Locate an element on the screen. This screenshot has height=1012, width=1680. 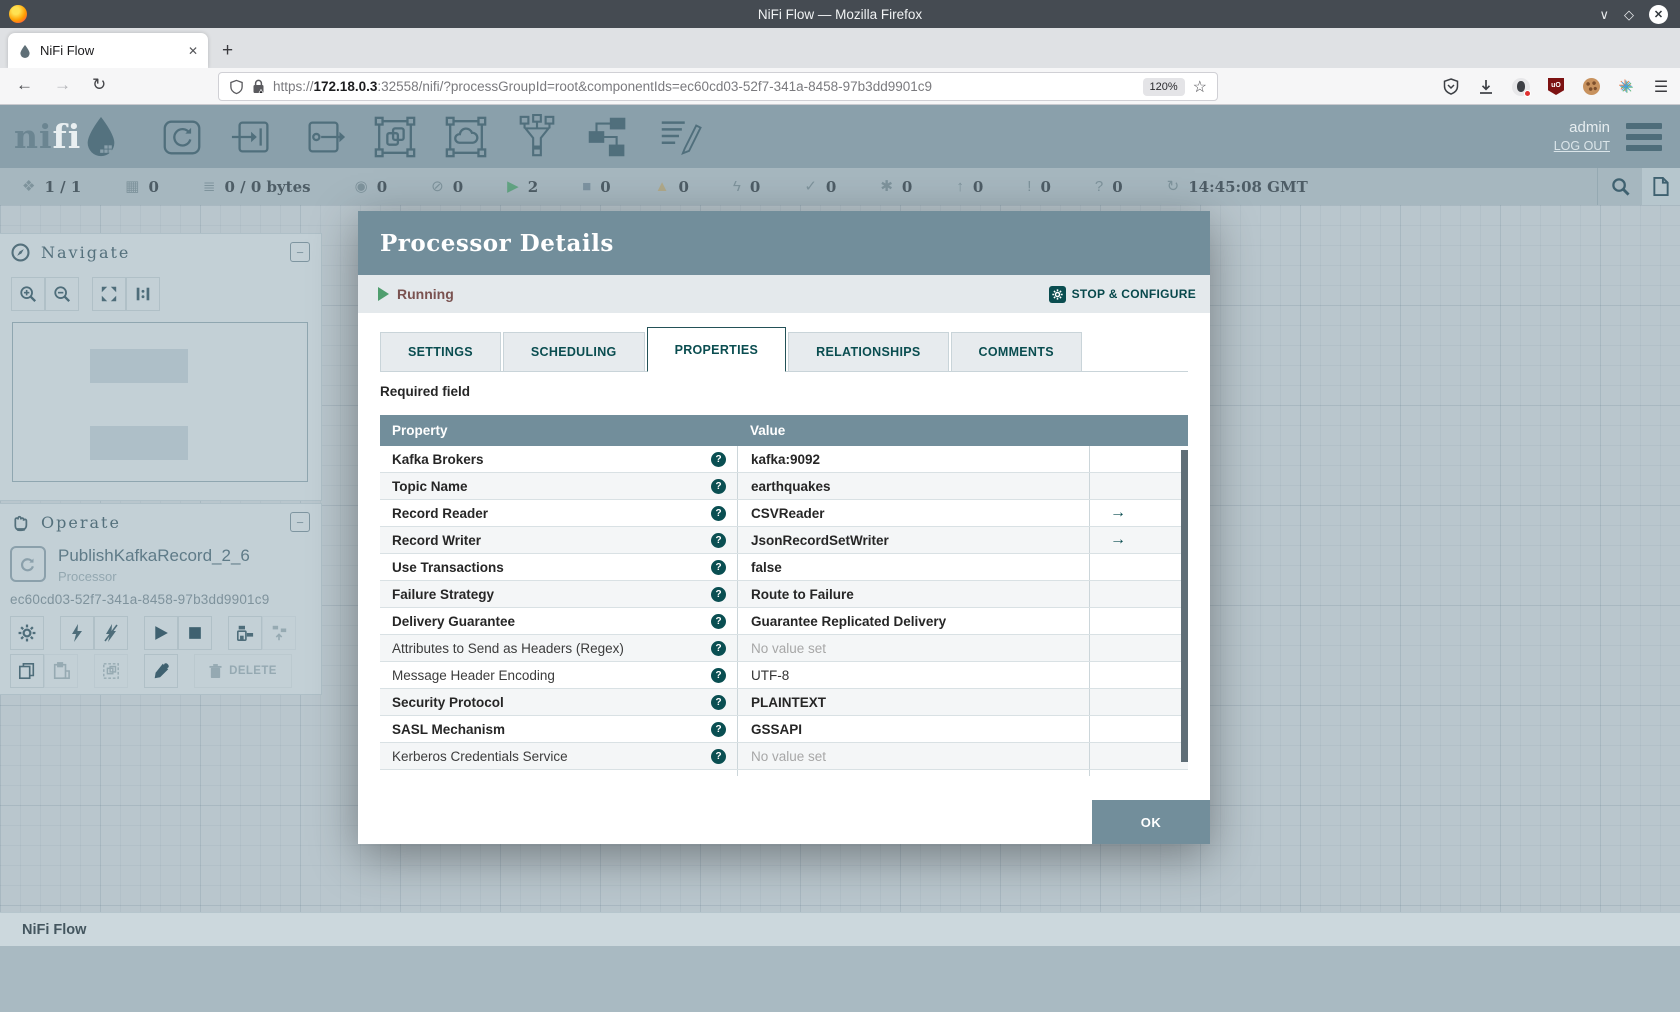
property-value-cell is located at coordinates (913, 773).